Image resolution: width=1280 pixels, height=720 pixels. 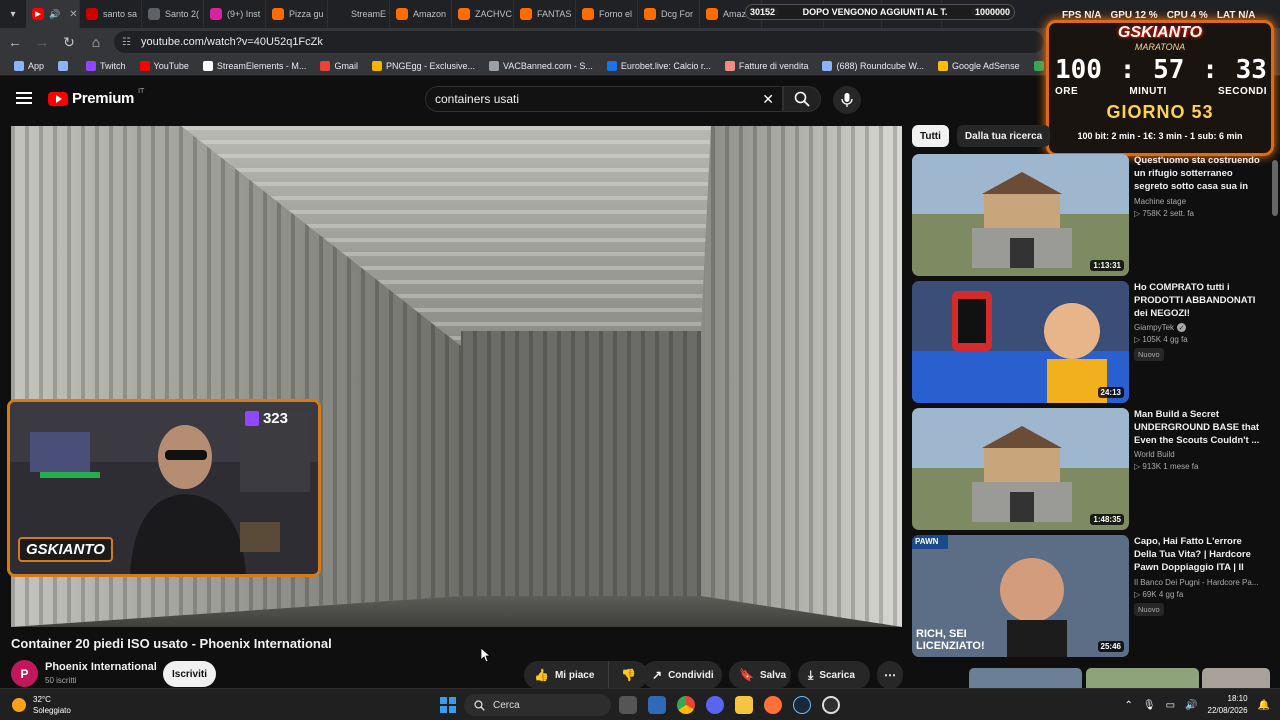 What do you see at coordinates (574, 675) in the screenshot?
I see `like-label: Mi piace` at bounding box center [574, 675].